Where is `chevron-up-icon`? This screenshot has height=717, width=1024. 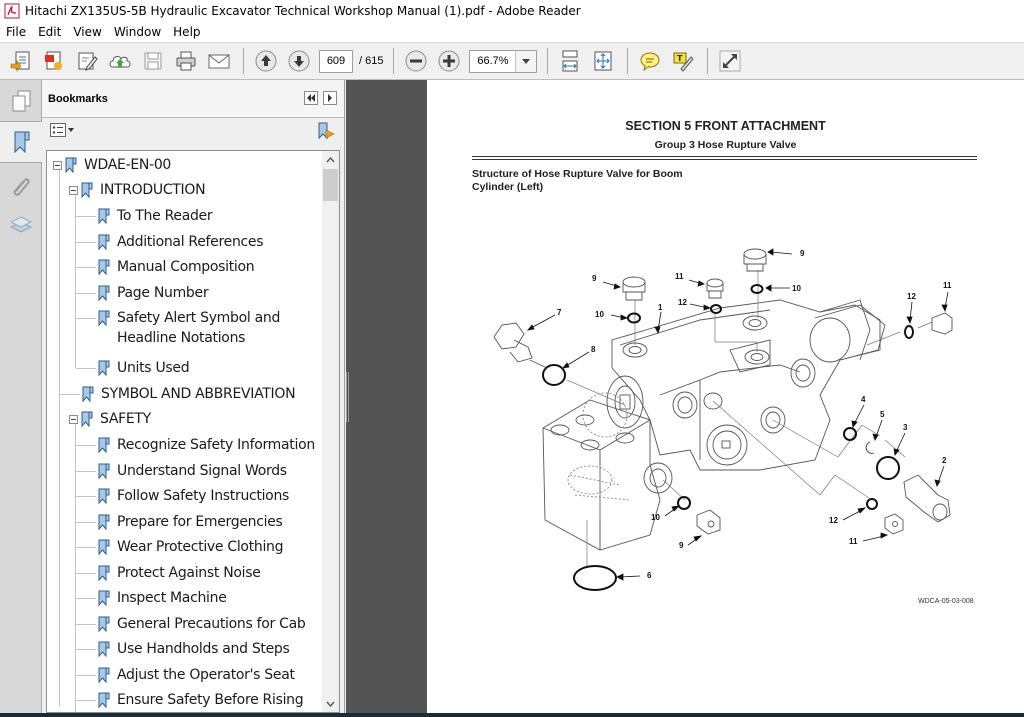 chevron-up-icon is located at coordinates (330, 159).